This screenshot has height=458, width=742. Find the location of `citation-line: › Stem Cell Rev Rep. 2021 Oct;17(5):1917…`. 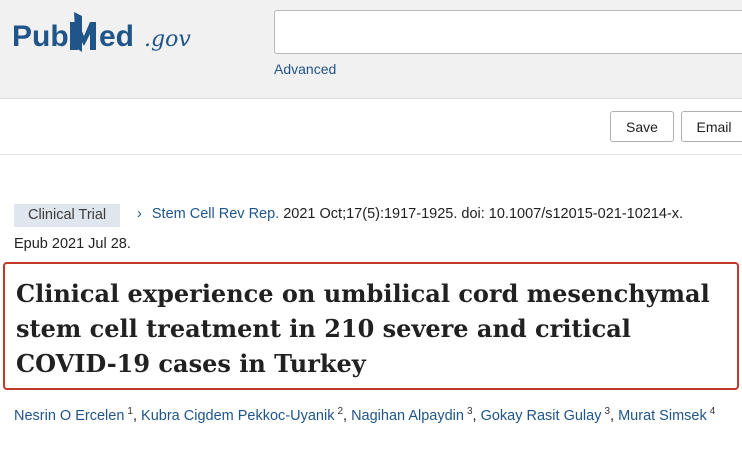

citation-line: › Stem Cell Rev Rep. 2021 Oct;17(5):1917… is located at coordinates (410, 214).